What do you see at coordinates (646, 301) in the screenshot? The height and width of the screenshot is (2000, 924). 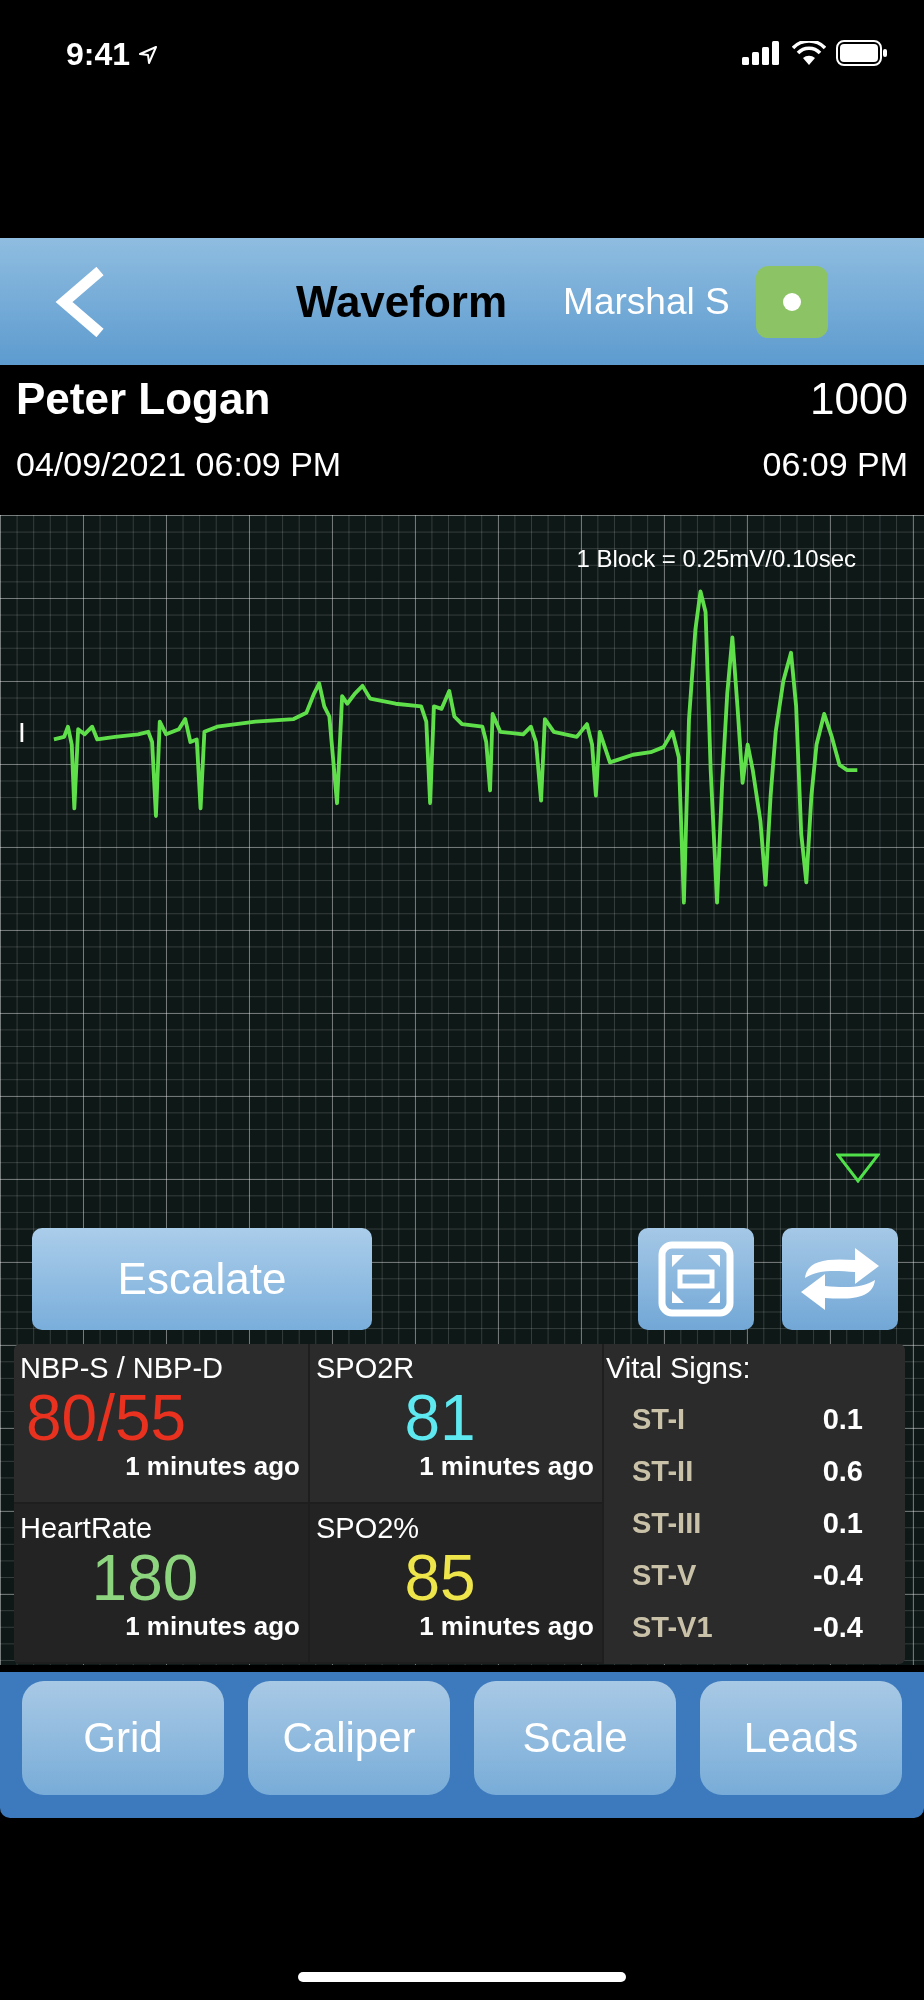 I see `user-name: Marshal S` at bounding box center [646, 301].